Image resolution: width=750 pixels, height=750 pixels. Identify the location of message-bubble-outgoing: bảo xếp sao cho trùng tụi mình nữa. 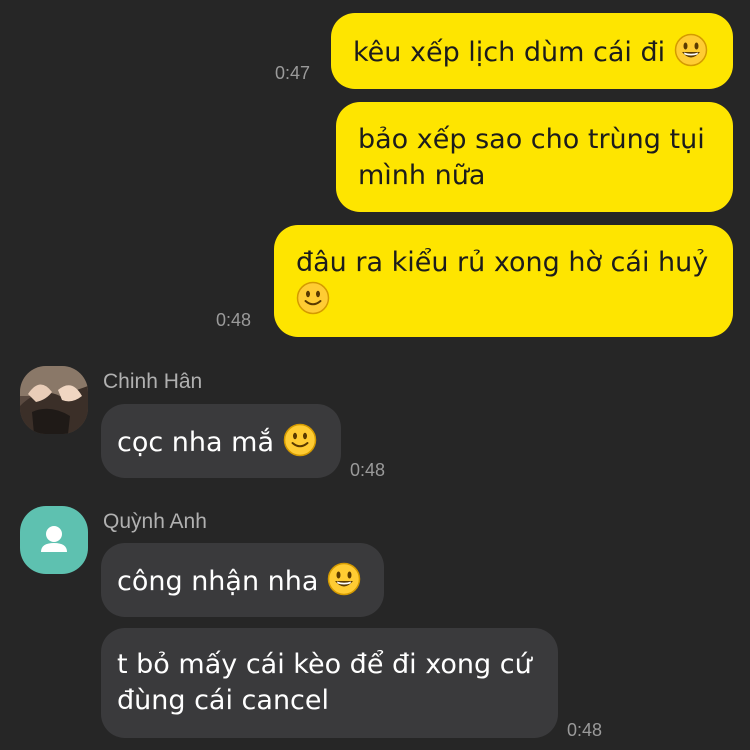
(534, 157).